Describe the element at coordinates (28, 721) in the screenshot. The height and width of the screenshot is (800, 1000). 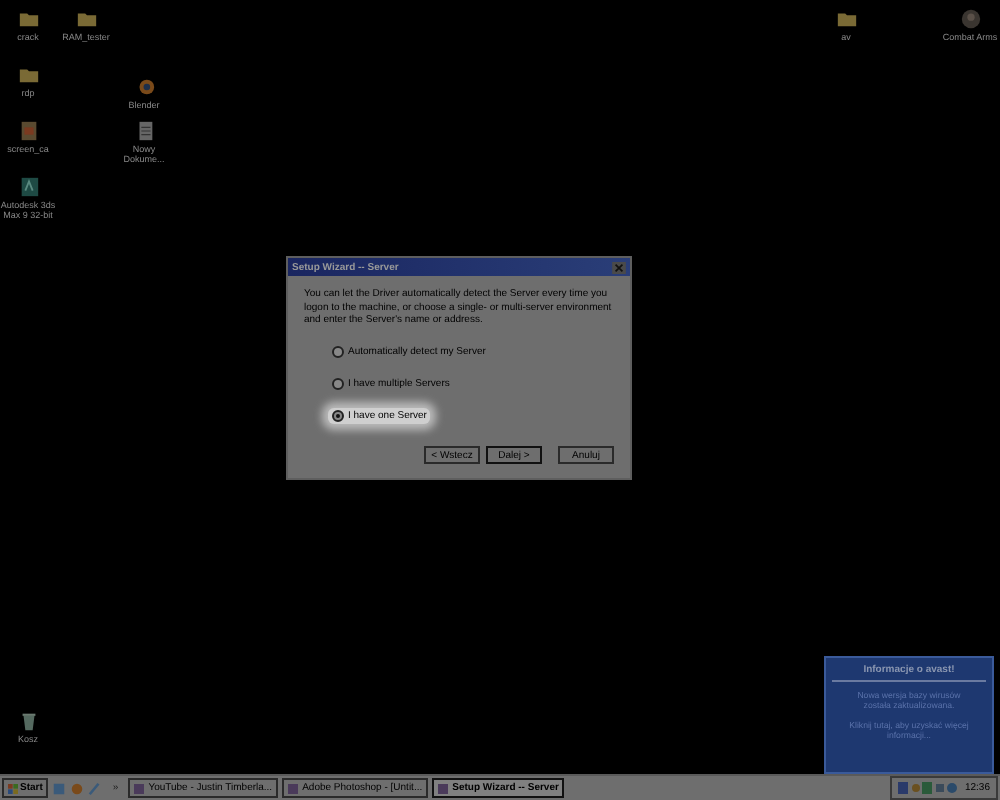
I see `trash-icon` at that location.